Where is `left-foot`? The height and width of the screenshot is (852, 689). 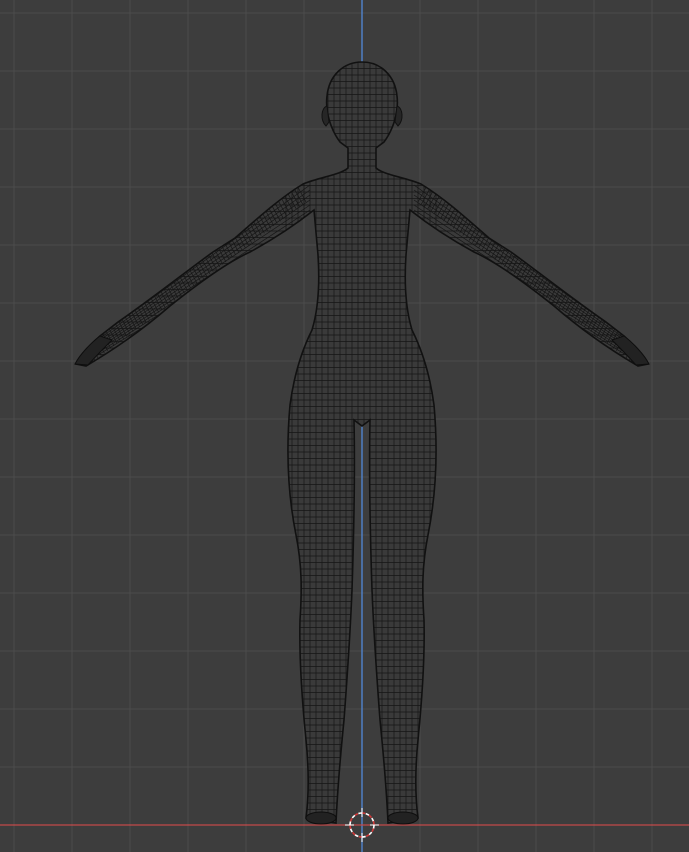
left-foot is located at coordinates (321, 818).